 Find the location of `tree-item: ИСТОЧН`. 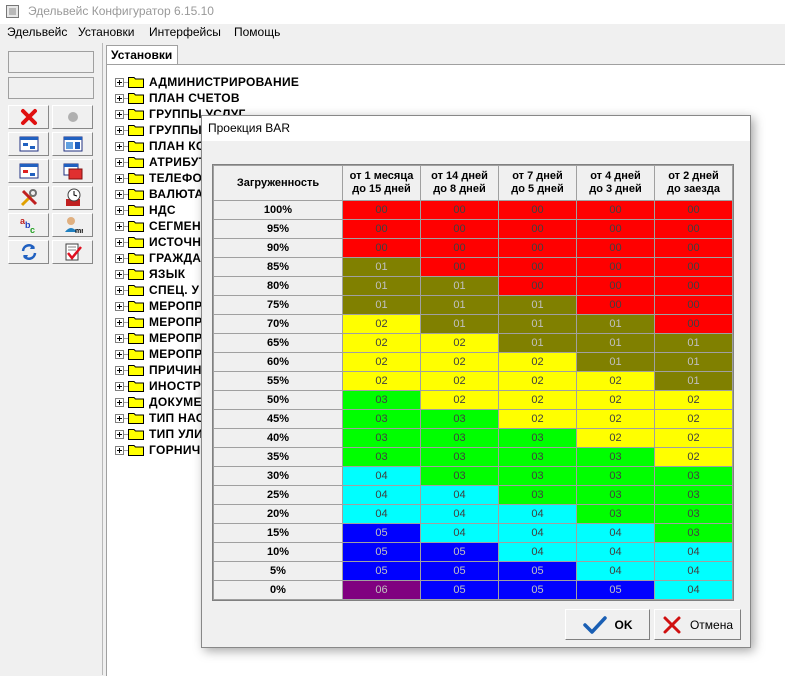

tree-item: ИСТОЧН is located at coordinates (158, 242).